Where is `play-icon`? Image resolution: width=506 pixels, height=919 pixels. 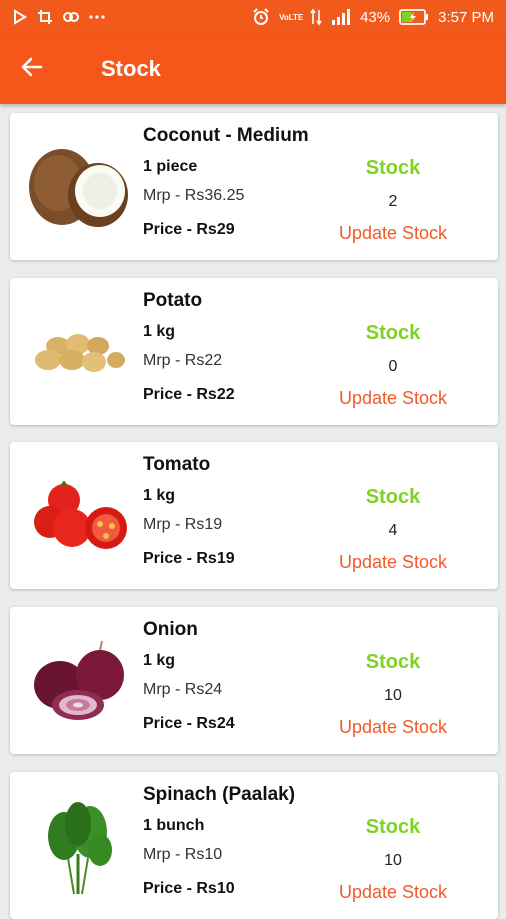
play-icon is located at coordinates (20, 17).